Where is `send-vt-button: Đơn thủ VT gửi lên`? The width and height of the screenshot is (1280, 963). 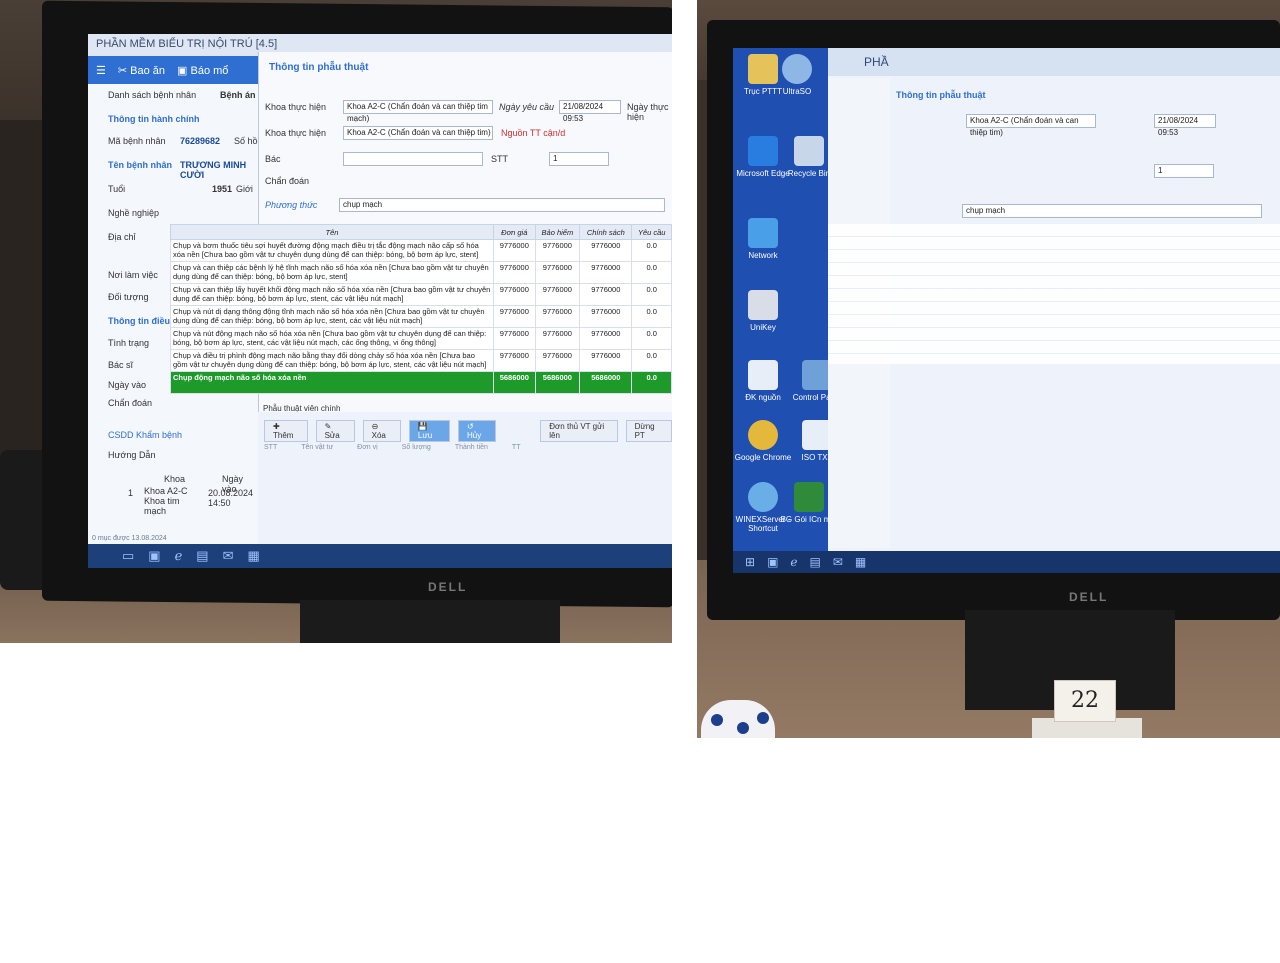 send-vt-button: Đơn thủ VT gửi lên is located at coordinates (579, 431).